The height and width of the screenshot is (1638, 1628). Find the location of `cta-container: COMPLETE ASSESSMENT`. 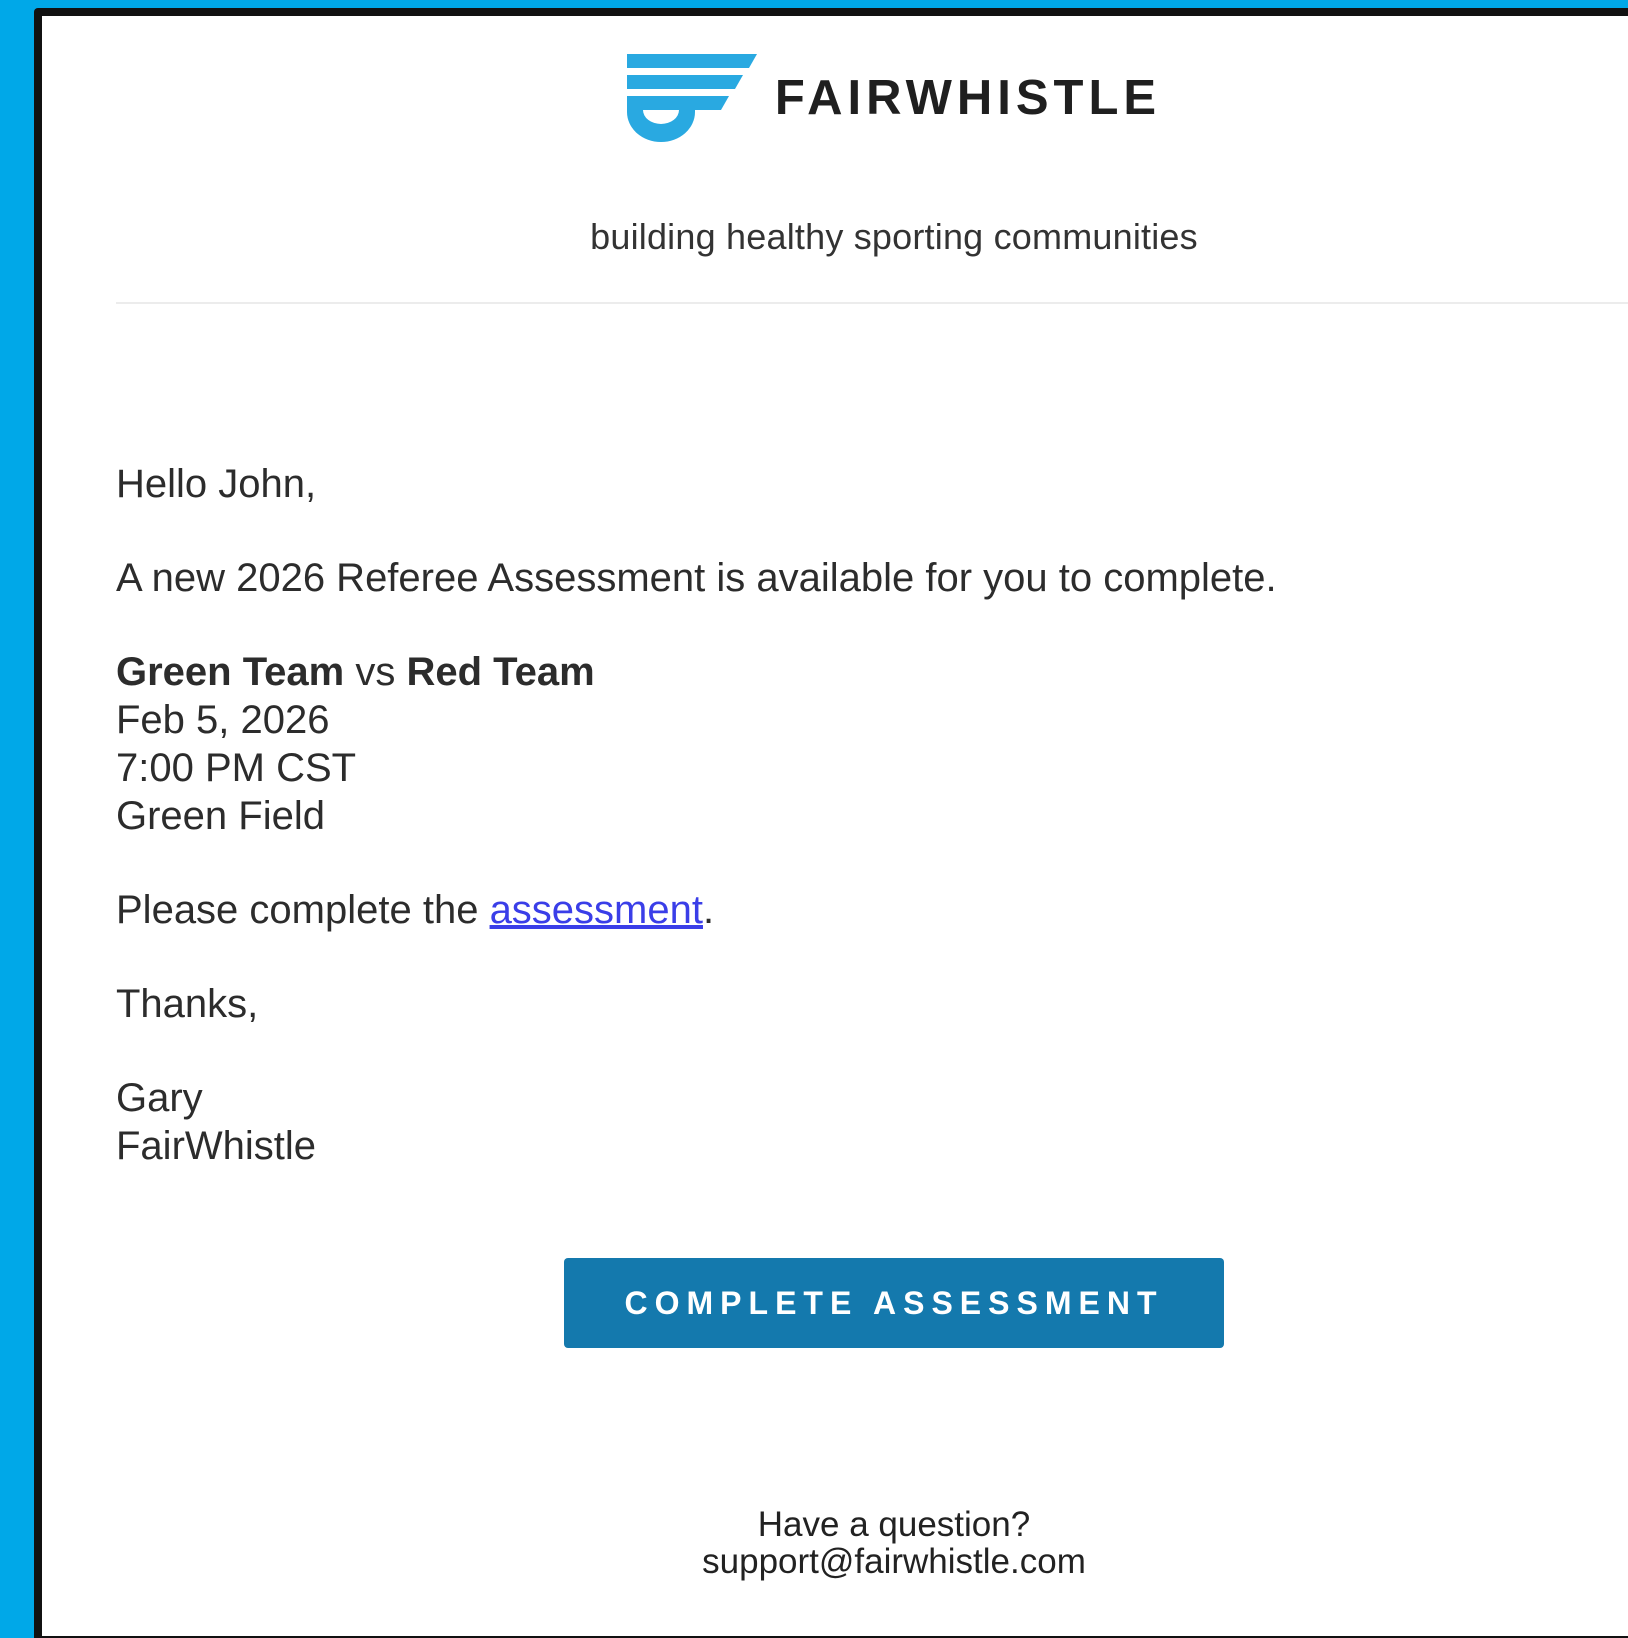

cta-container: COMPLETE ASSESSMENT is located at coordinates (835, 1303).